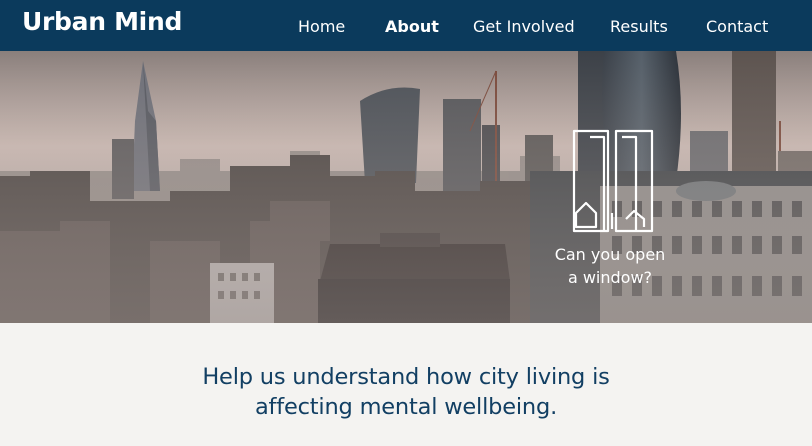 Image resolution: width=812 pixels, height=446 pixels. What do you see at coordinates (737, 26) in the screenshot?
I see `nav-item-contact: Contact` at bounding box center [737, 26].